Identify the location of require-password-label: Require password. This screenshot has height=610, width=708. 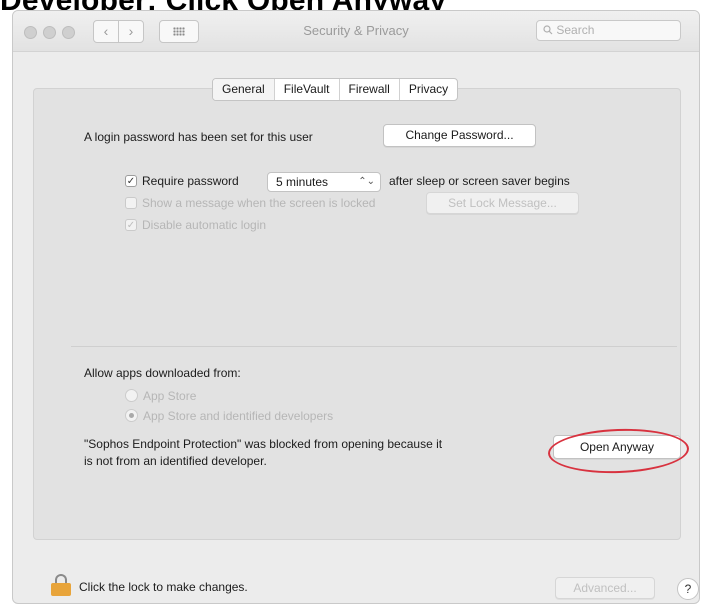
(190, 181).